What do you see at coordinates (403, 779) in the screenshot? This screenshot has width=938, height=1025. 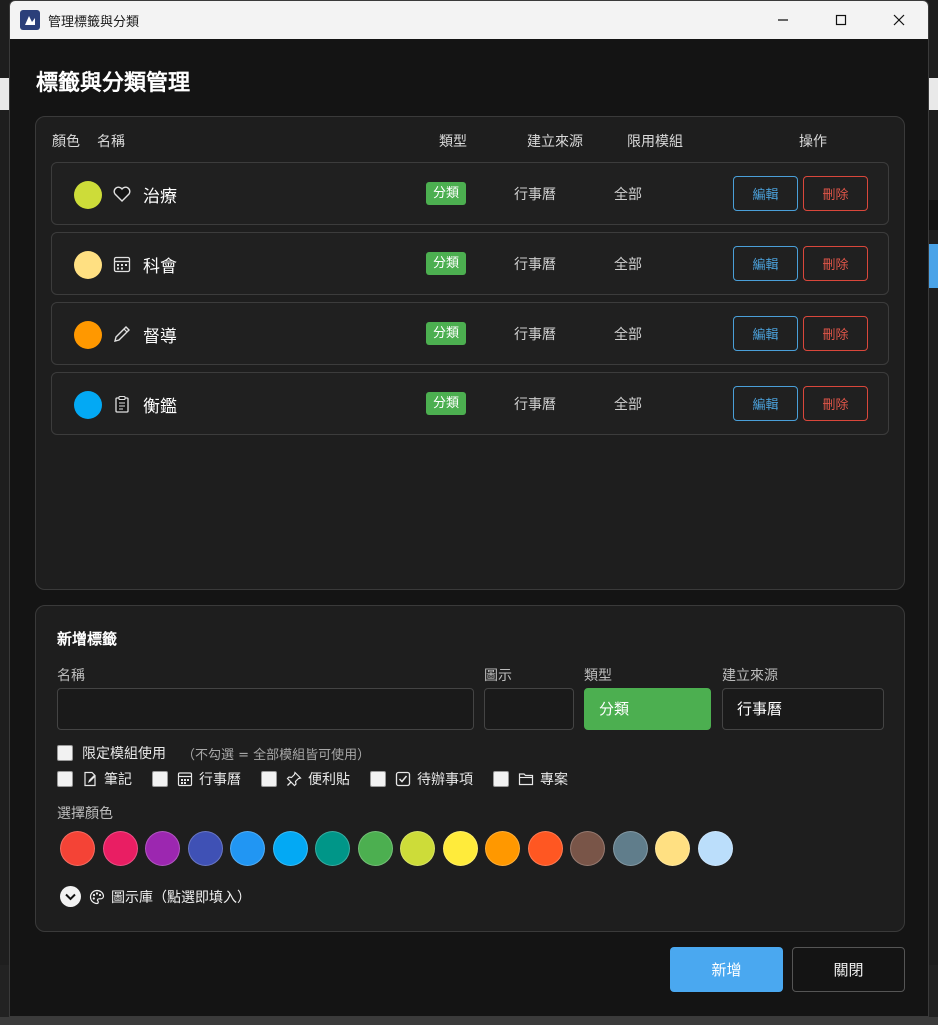 I see `checkbox-icon` at bounding box center [403, 779].